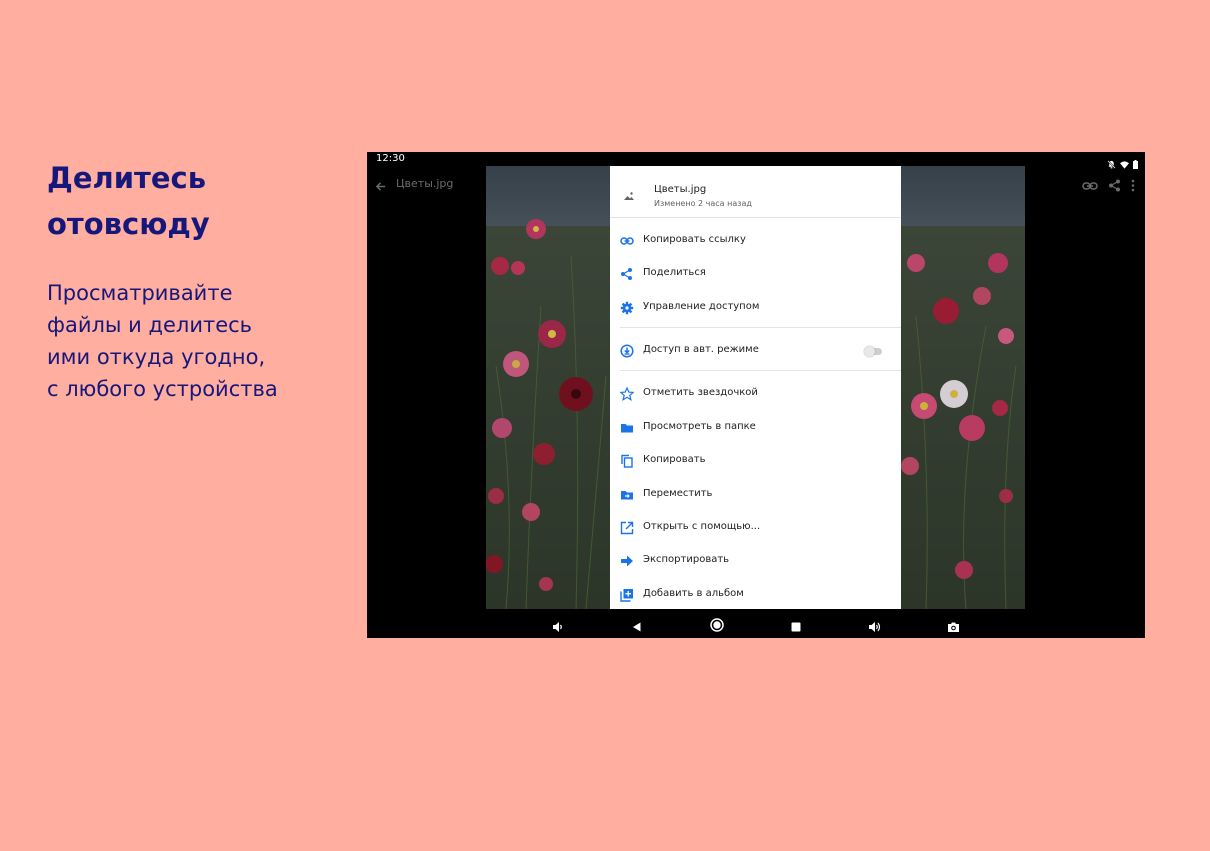 Image resolution: width=1210 pixels, height=851 pixels. I want to click on sheet-header: Цветы.jpg Изменено 2 часа назад, so click(755, 192).